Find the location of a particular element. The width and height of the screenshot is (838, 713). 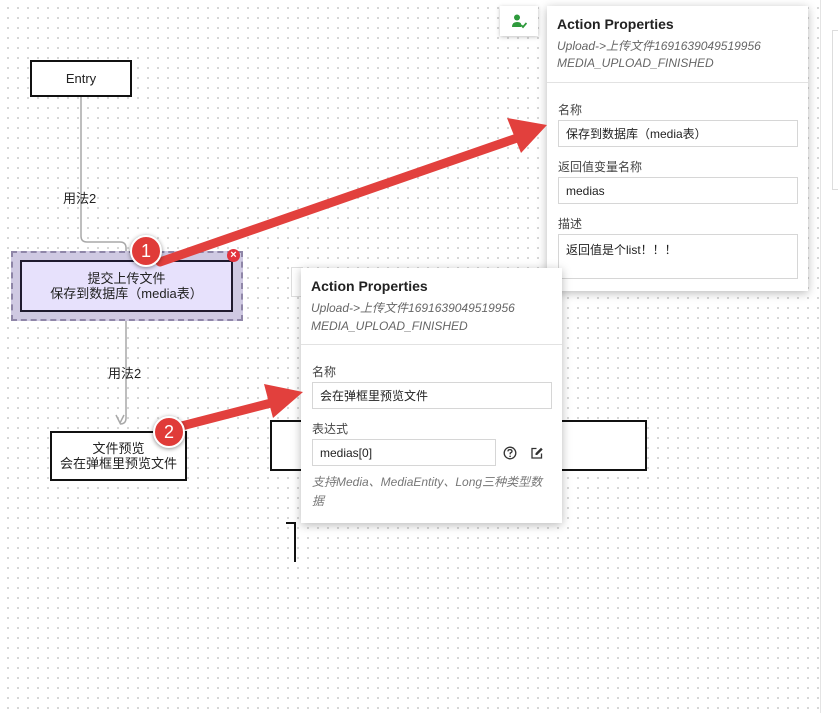

annotation-badge-1: 1 is located at coordinates (146, 251).